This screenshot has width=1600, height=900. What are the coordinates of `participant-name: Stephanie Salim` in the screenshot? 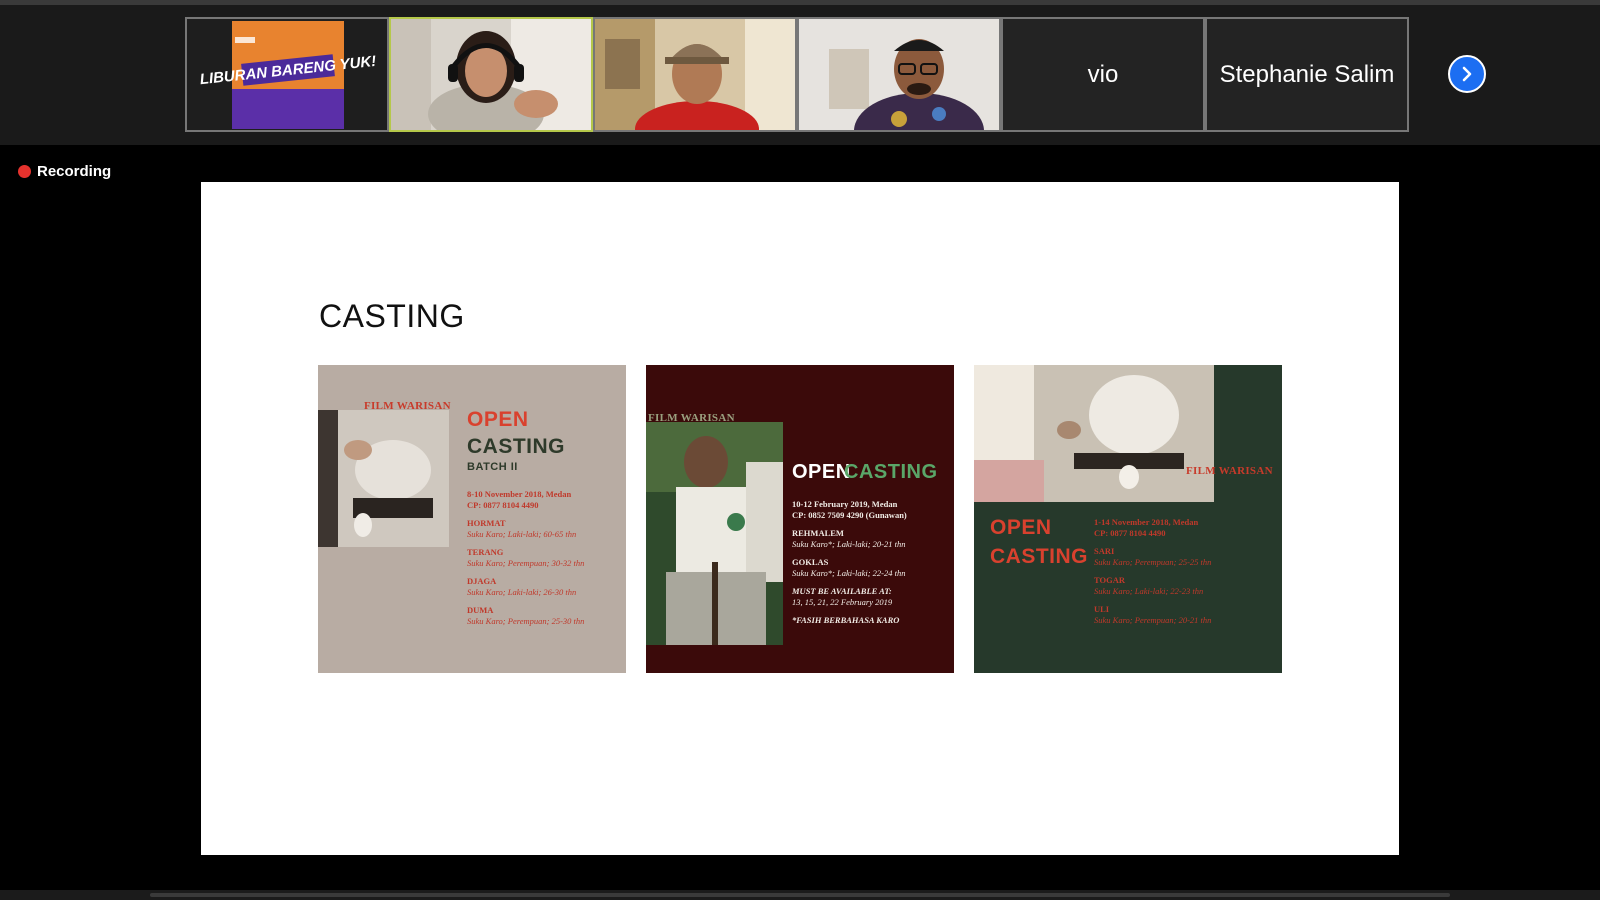 It's located at (1307, 74).